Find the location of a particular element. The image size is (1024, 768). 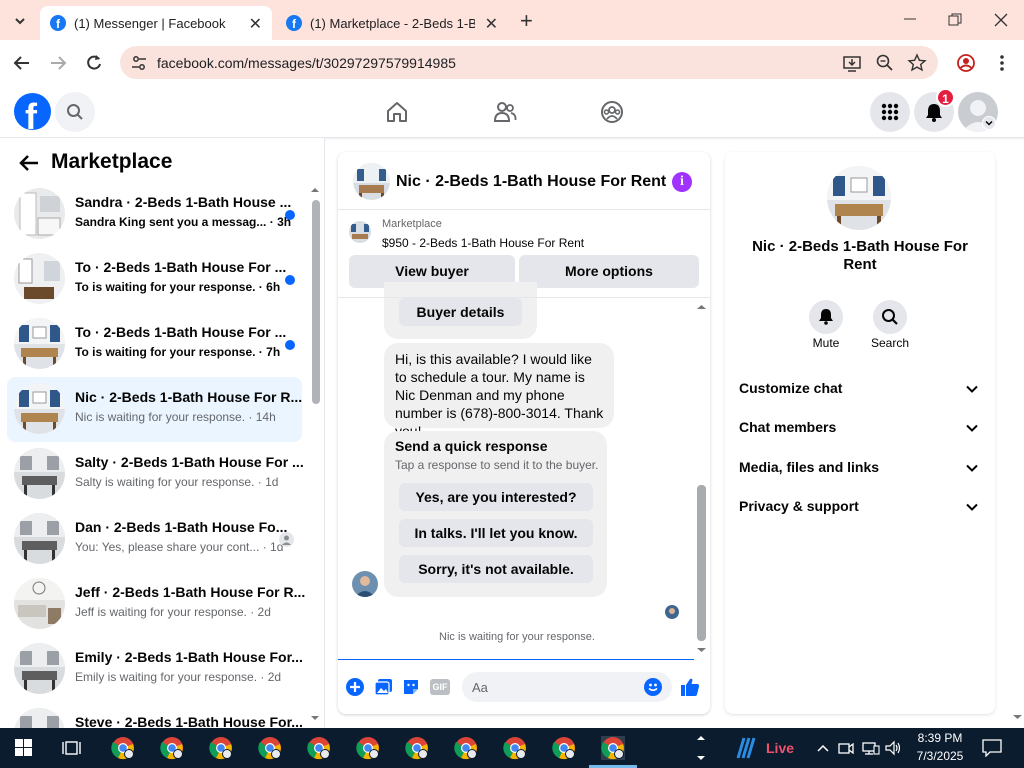

sender-avatar is located at coordinates (365, 584).